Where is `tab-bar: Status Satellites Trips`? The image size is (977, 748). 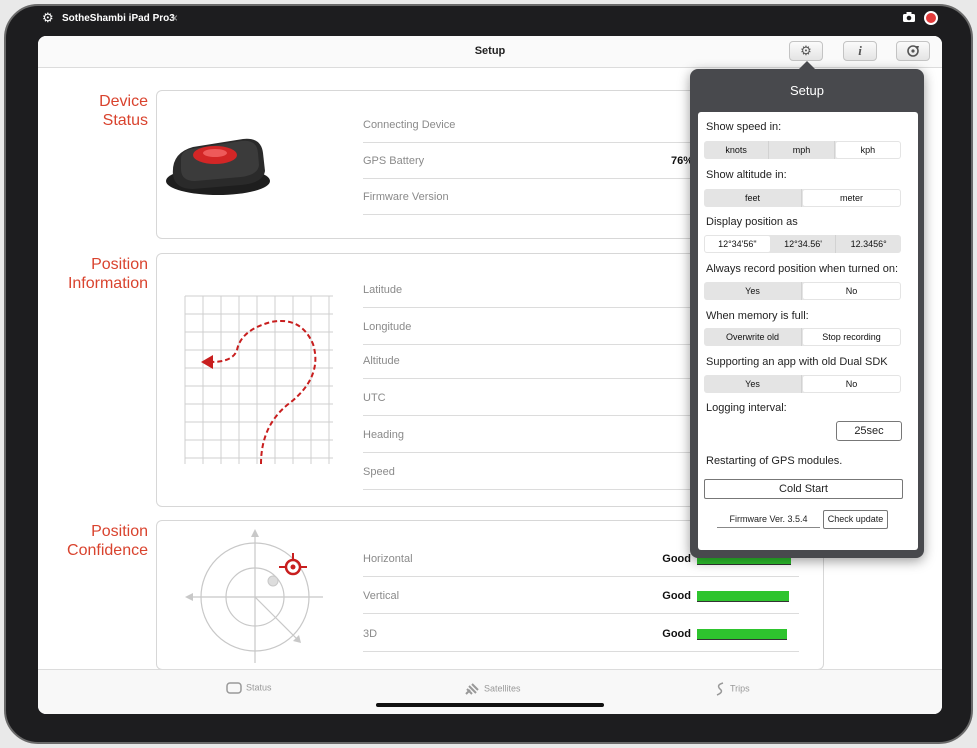
tab-bar: Status Satellites Trips is located at coordinates (490, 691).